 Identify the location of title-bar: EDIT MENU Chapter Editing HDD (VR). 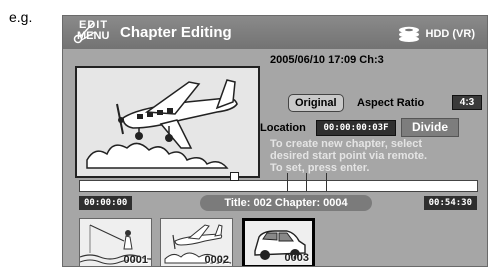
(275, 32).